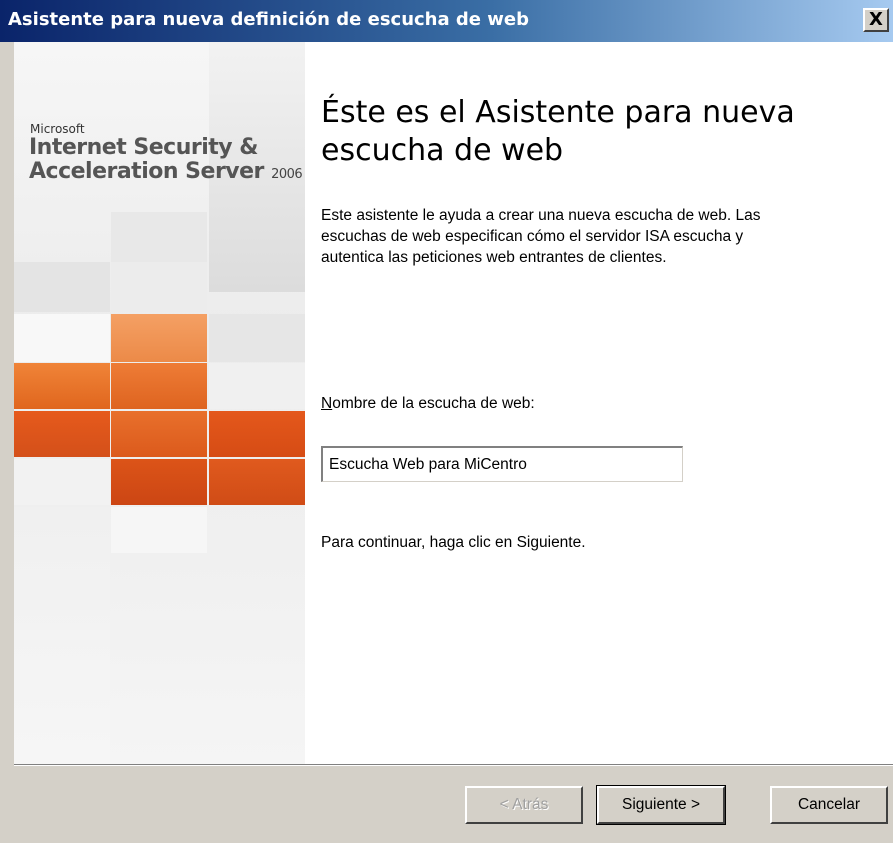 Image resolution: width=893 pixels, height=843 pixels. I want to click on name-field-label: Nombre de la escucha de web:, so click(428, 404).